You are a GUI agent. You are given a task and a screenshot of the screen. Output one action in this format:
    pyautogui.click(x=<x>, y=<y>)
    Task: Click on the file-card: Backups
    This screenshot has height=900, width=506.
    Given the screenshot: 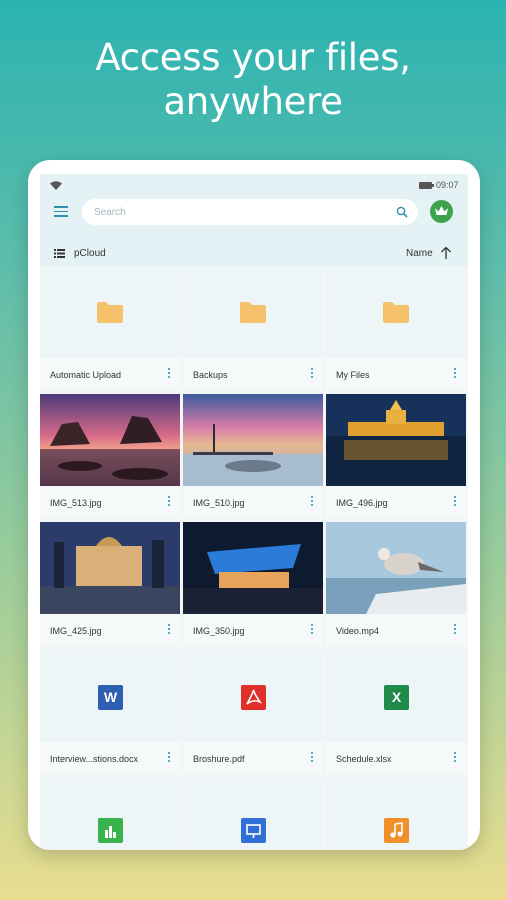 What is the action you would take?
    pyautogui.click(x=253, y=328)
    